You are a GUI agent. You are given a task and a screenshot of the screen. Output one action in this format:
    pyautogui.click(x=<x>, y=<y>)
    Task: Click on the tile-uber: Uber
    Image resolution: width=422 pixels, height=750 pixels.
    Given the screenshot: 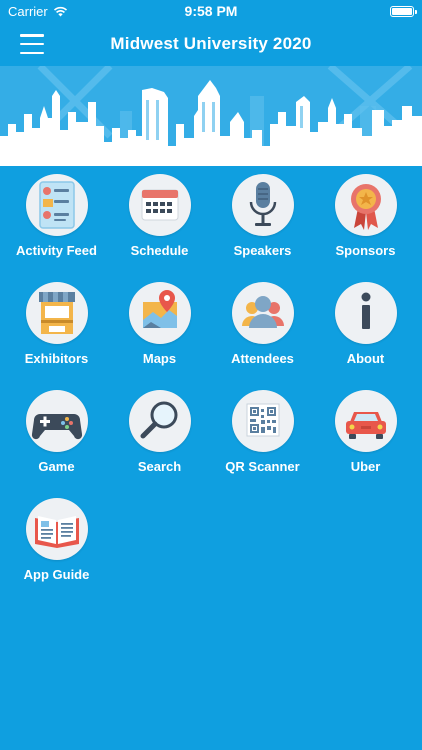 What is the action you would take?
    pyautogui.click(x=365, y=435)
    